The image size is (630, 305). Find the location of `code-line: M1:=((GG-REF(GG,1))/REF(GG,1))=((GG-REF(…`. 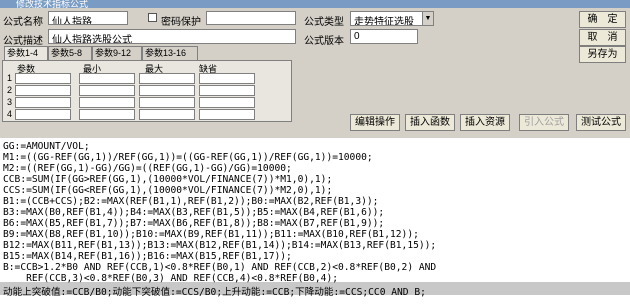

code-line: M1:=((GG-REF(GG,1))/REF(GG,1))=((GG-REF(… is located at coordinates (188, 157).